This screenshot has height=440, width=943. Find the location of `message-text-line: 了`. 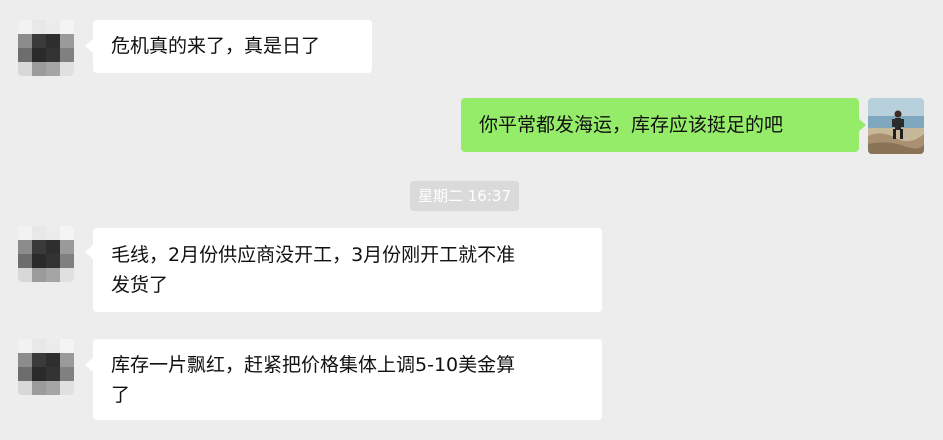

message-text-line: 了 is located at coordinates (121, 395).